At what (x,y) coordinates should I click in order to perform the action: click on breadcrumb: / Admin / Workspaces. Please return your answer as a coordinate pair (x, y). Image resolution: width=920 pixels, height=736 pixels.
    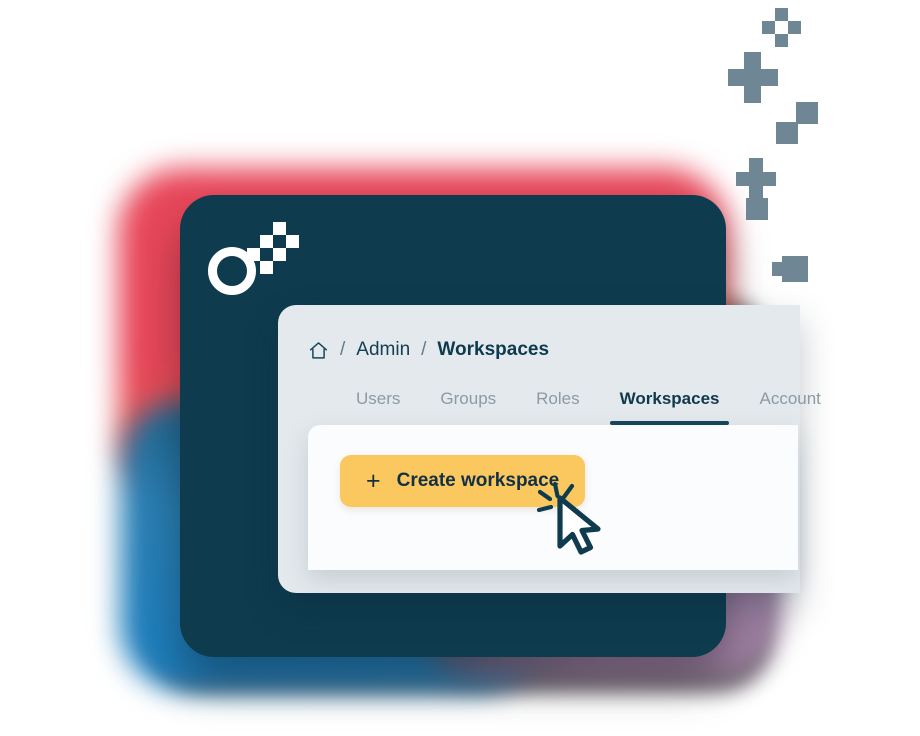
    Looking at the image, I should click on (428, 350).